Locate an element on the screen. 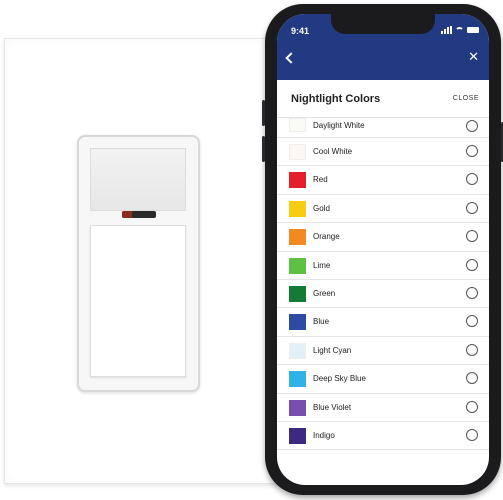 This screenshot has width=503, height=500. color-option: Light Cyan is located at coordinates (383, 351).